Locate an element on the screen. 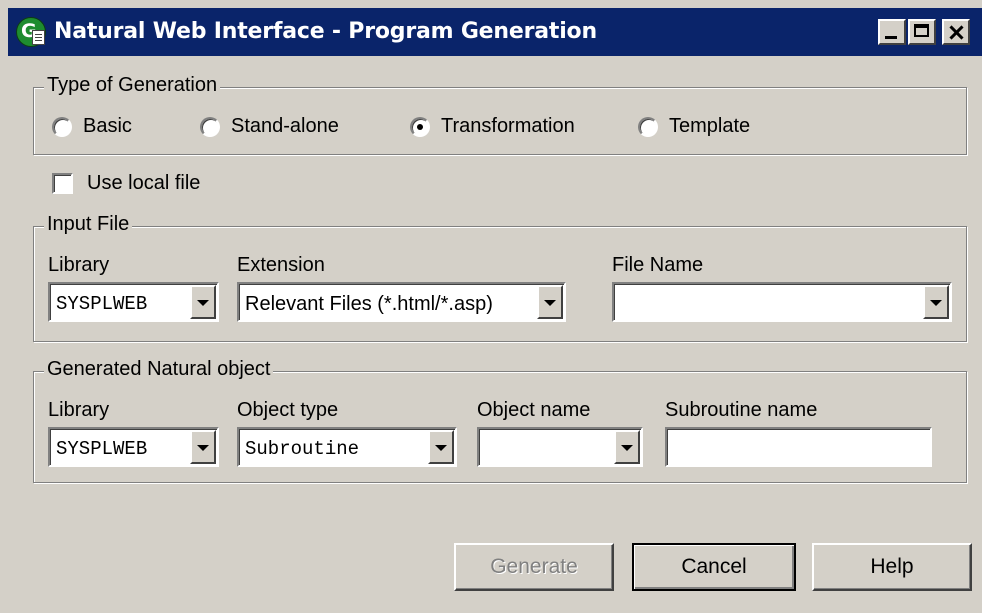  extension-value: Relevant Files (*.html/*.asp) is located at coordinates (369, 304).